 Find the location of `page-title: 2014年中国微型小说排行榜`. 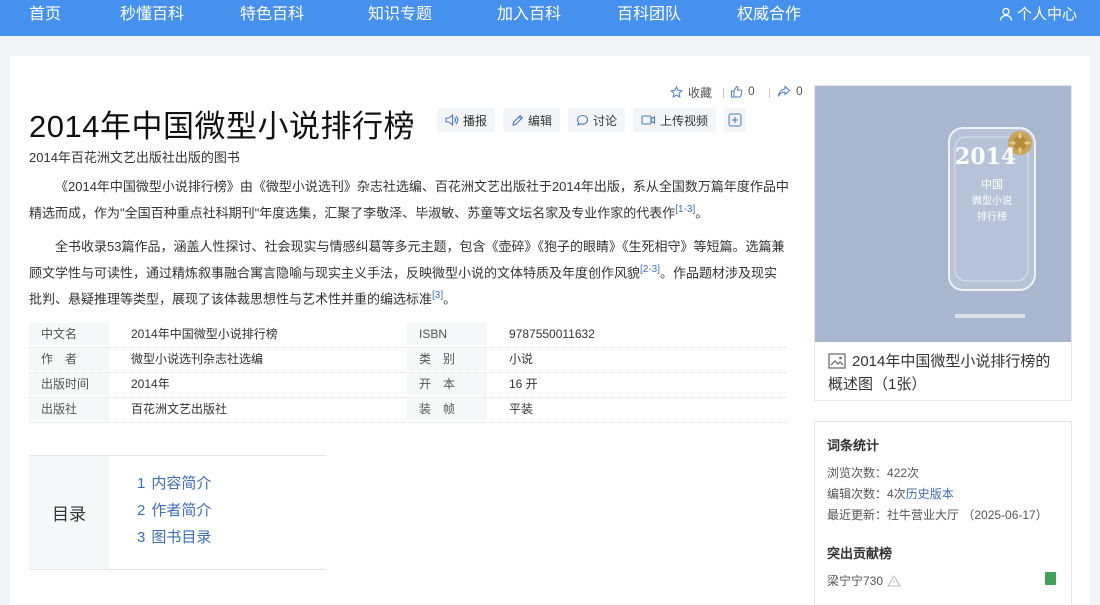

page-title: 2014年中国微型小说排行榜 is located at coordinates (222, 126).